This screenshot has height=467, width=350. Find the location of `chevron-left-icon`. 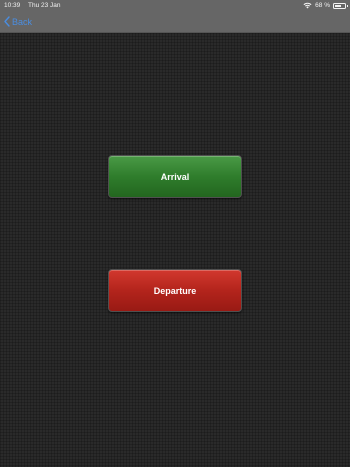

chevron-left-icon is located at coordinates (7, 21).